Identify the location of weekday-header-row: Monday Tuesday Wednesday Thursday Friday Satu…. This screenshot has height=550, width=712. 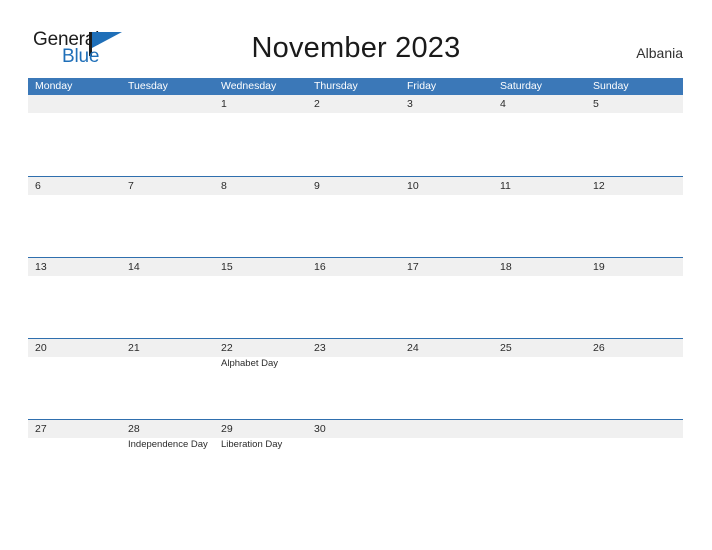
(355, 86).